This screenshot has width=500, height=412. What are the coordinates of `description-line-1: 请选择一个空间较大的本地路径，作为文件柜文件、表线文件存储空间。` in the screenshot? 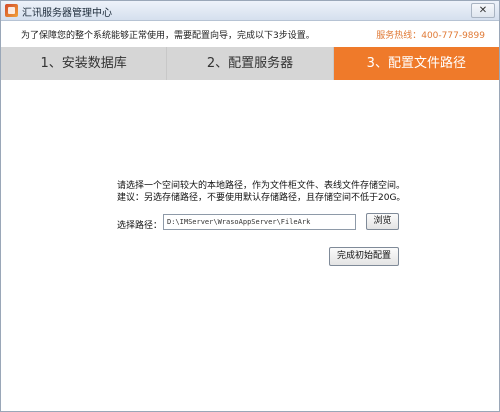 It's located at (261, 186).